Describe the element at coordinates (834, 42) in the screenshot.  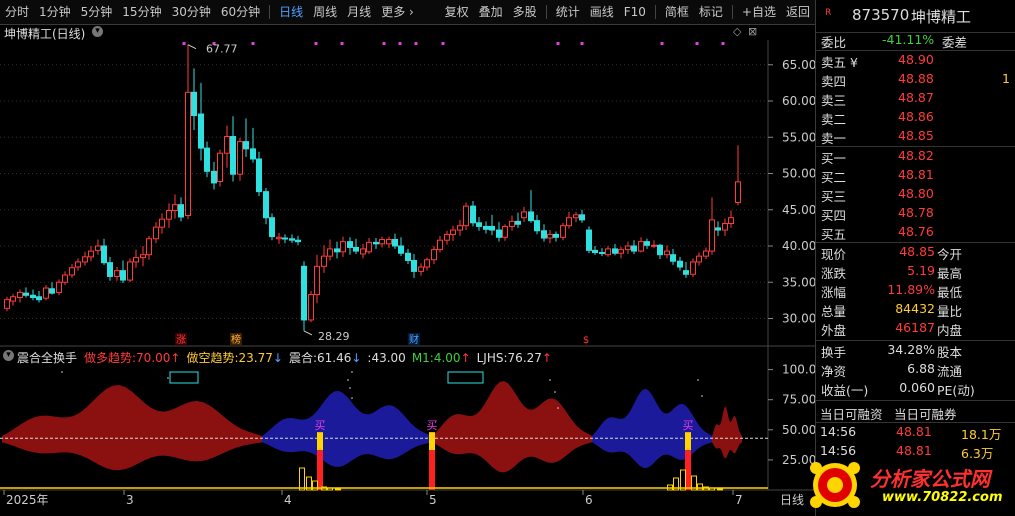
I see `weibi-label: 委比` at that location.